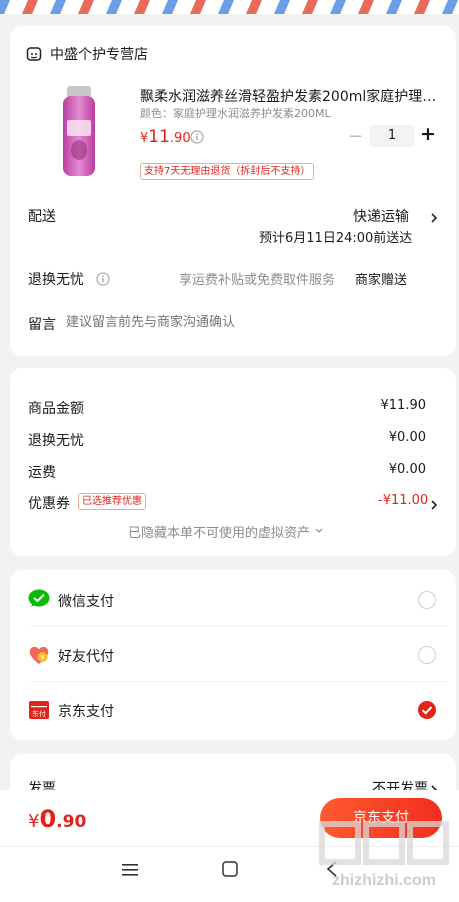 This screenshot has width=459, height=902. I want to click on summary-row-label: 商品金额, so click(56, 409).